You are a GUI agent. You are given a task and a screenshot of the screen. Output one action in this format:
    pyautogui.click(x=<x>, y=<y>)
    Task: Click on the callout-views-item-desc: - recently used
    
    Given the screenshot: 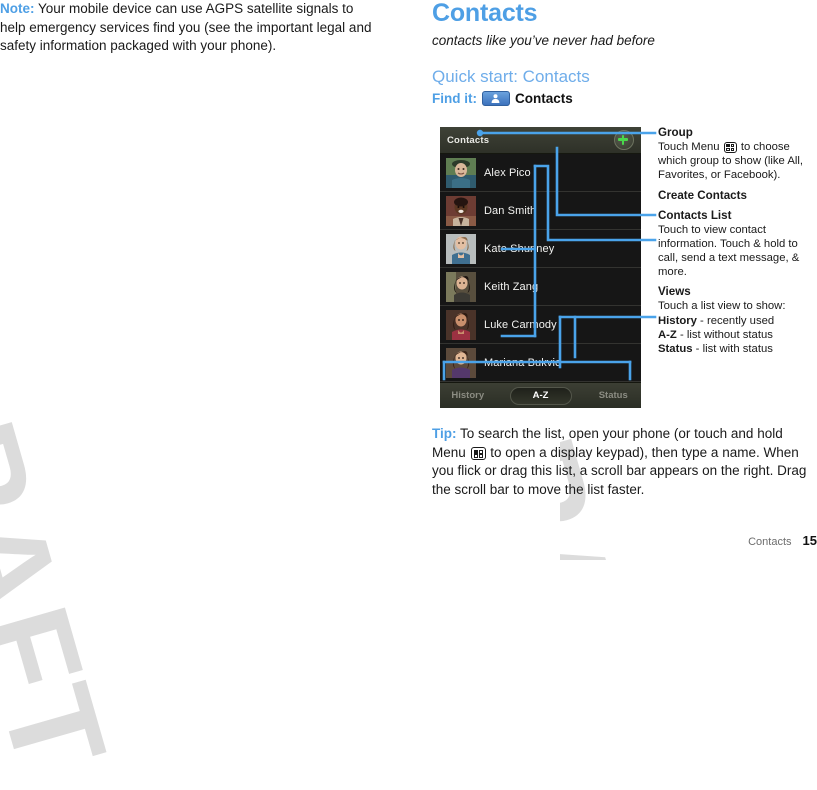 What is the action you would take?
    pyautogui.click(x=735, y=320)
    